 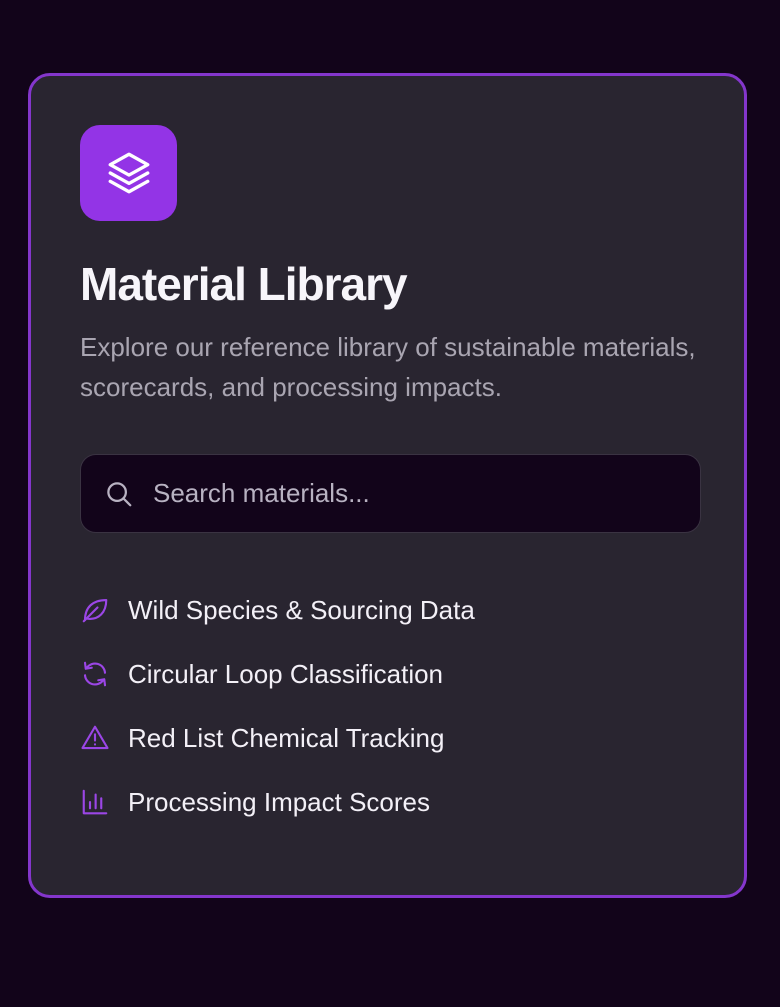 What do you see at coordinates (95, 802) in the screenshot?
I see `bar-chart-icon` at bounding box center [95, 802].